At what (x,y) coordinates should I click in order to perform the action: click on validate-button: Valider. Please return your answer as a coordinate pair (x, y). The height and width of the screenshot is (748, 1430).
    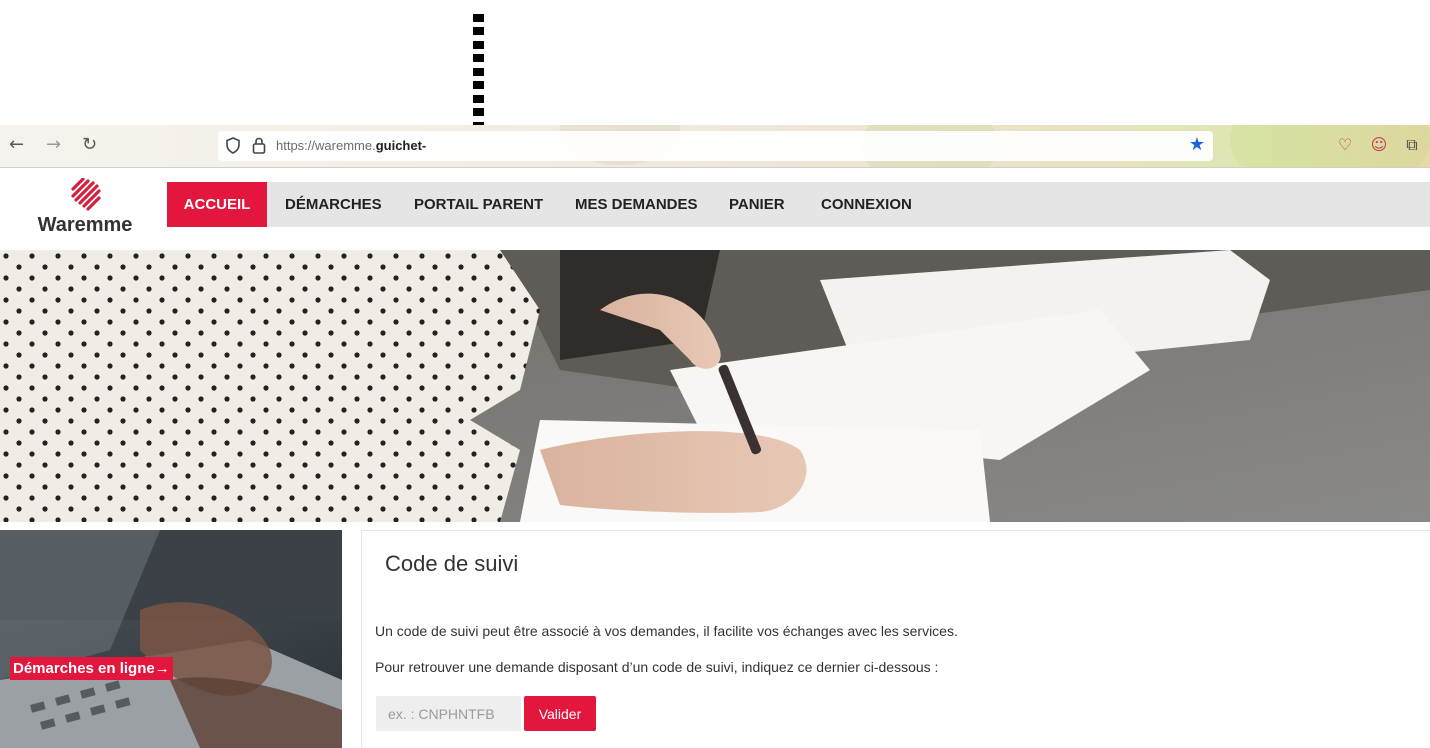
    Looking at the image, I should click on (560, 713).